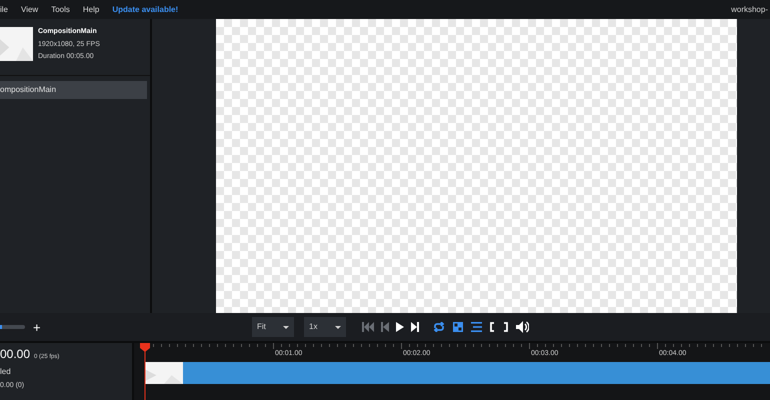 This screenshot has height=400, width=770. I want to click on dropdown: Fit, so click(273, 327).